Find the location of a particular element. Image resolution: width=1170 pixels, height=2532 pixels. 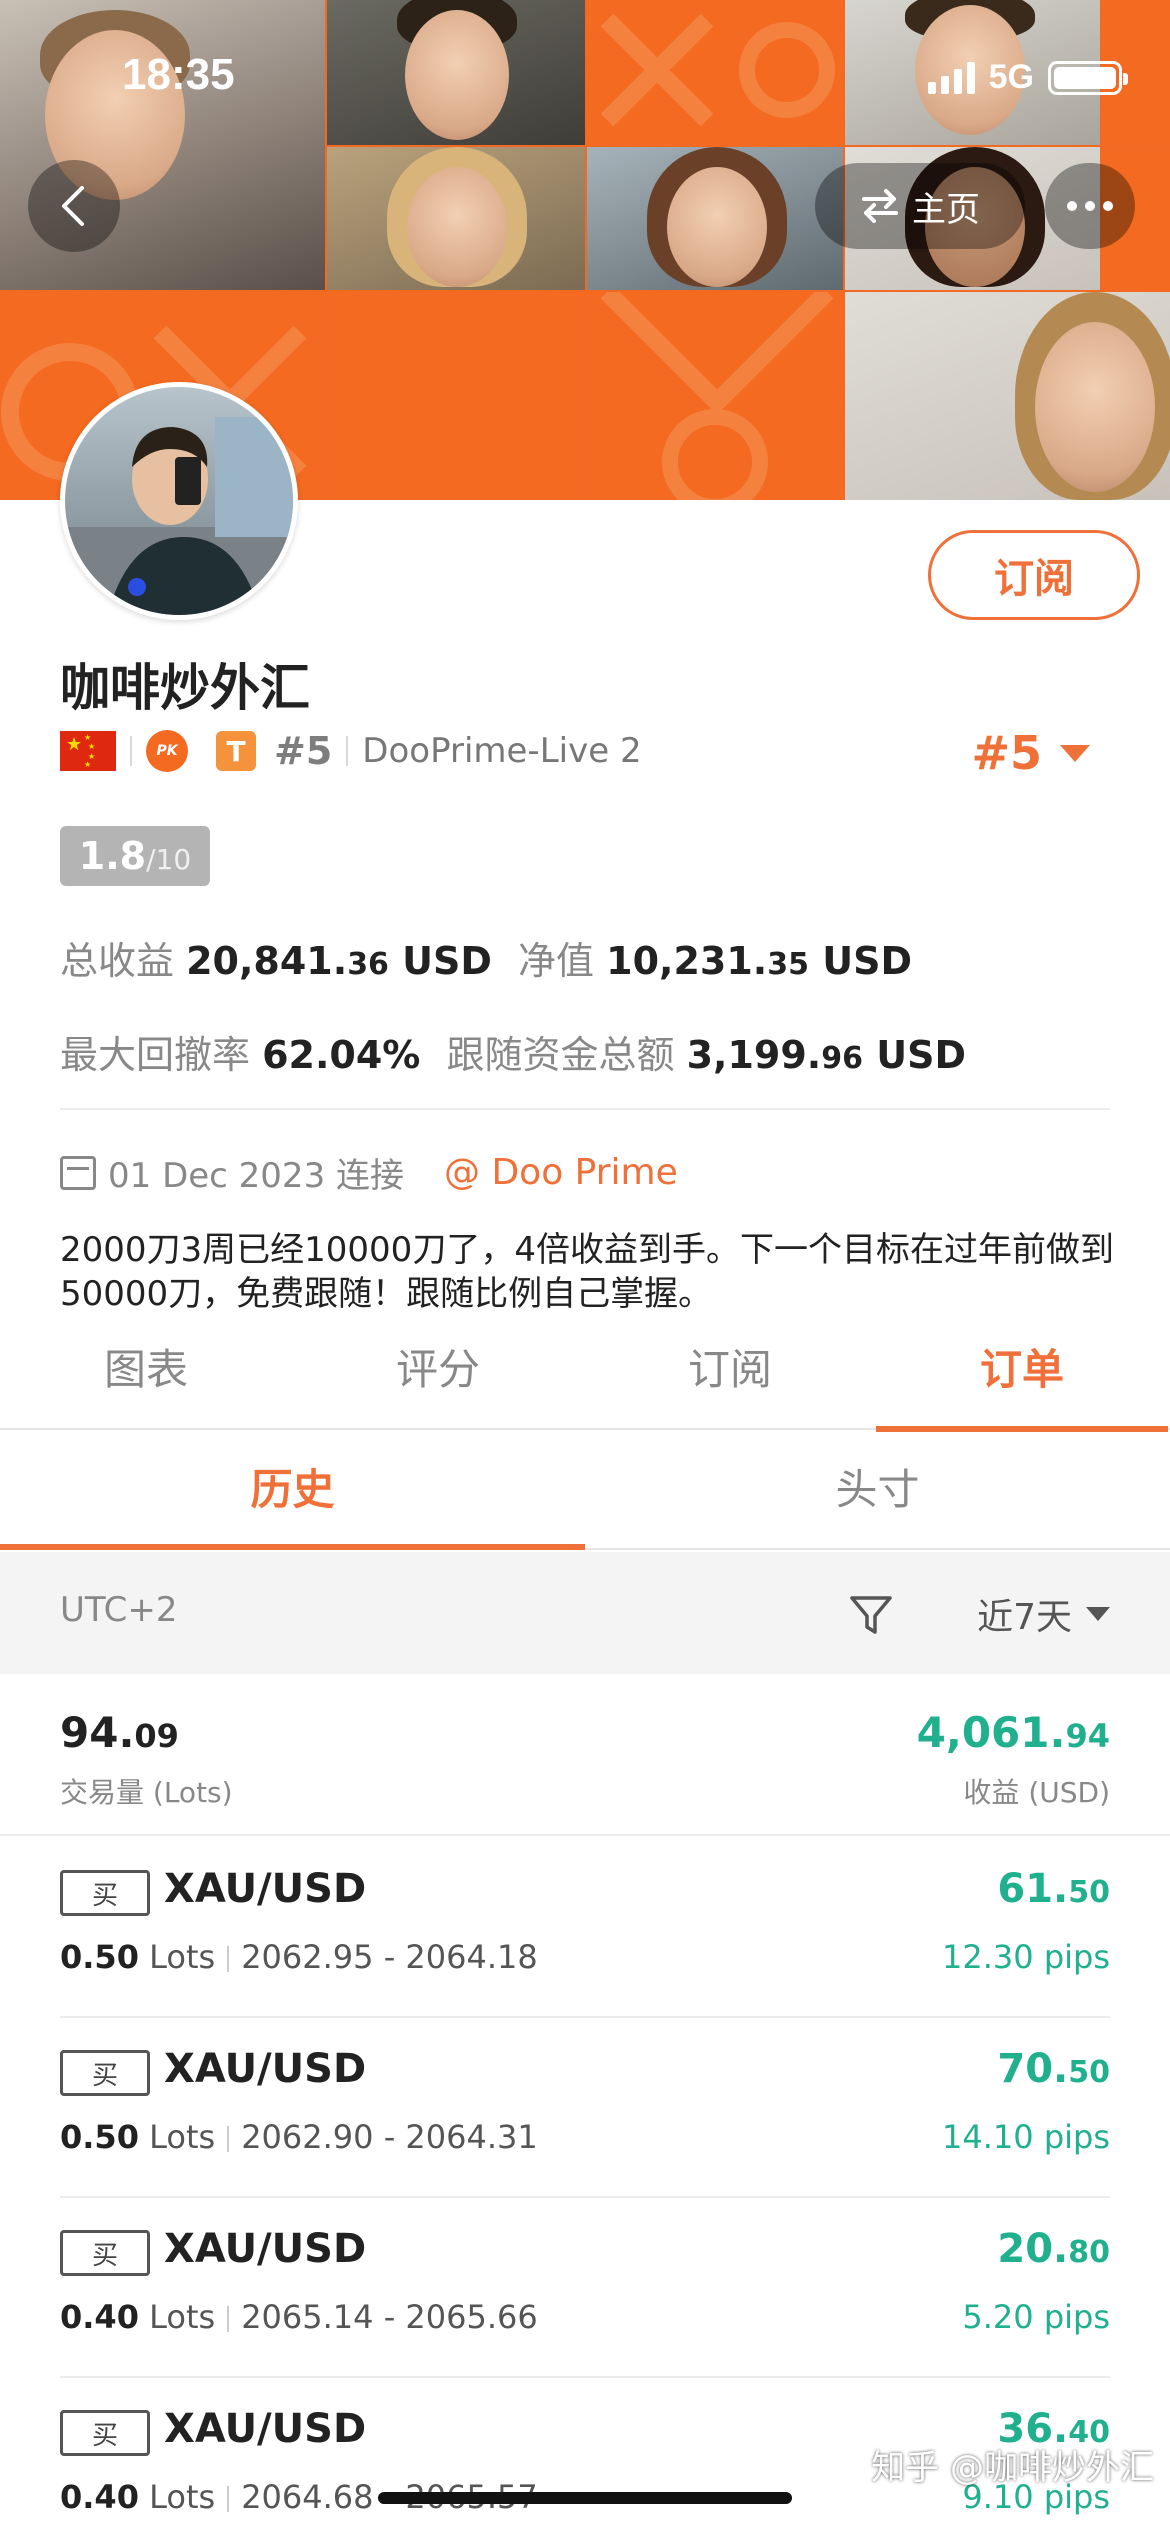

trader-badges: ★ ★ ★ ★ ★ PK T #5 DooPrime-Live 2 is located at coordinates (351, 751).